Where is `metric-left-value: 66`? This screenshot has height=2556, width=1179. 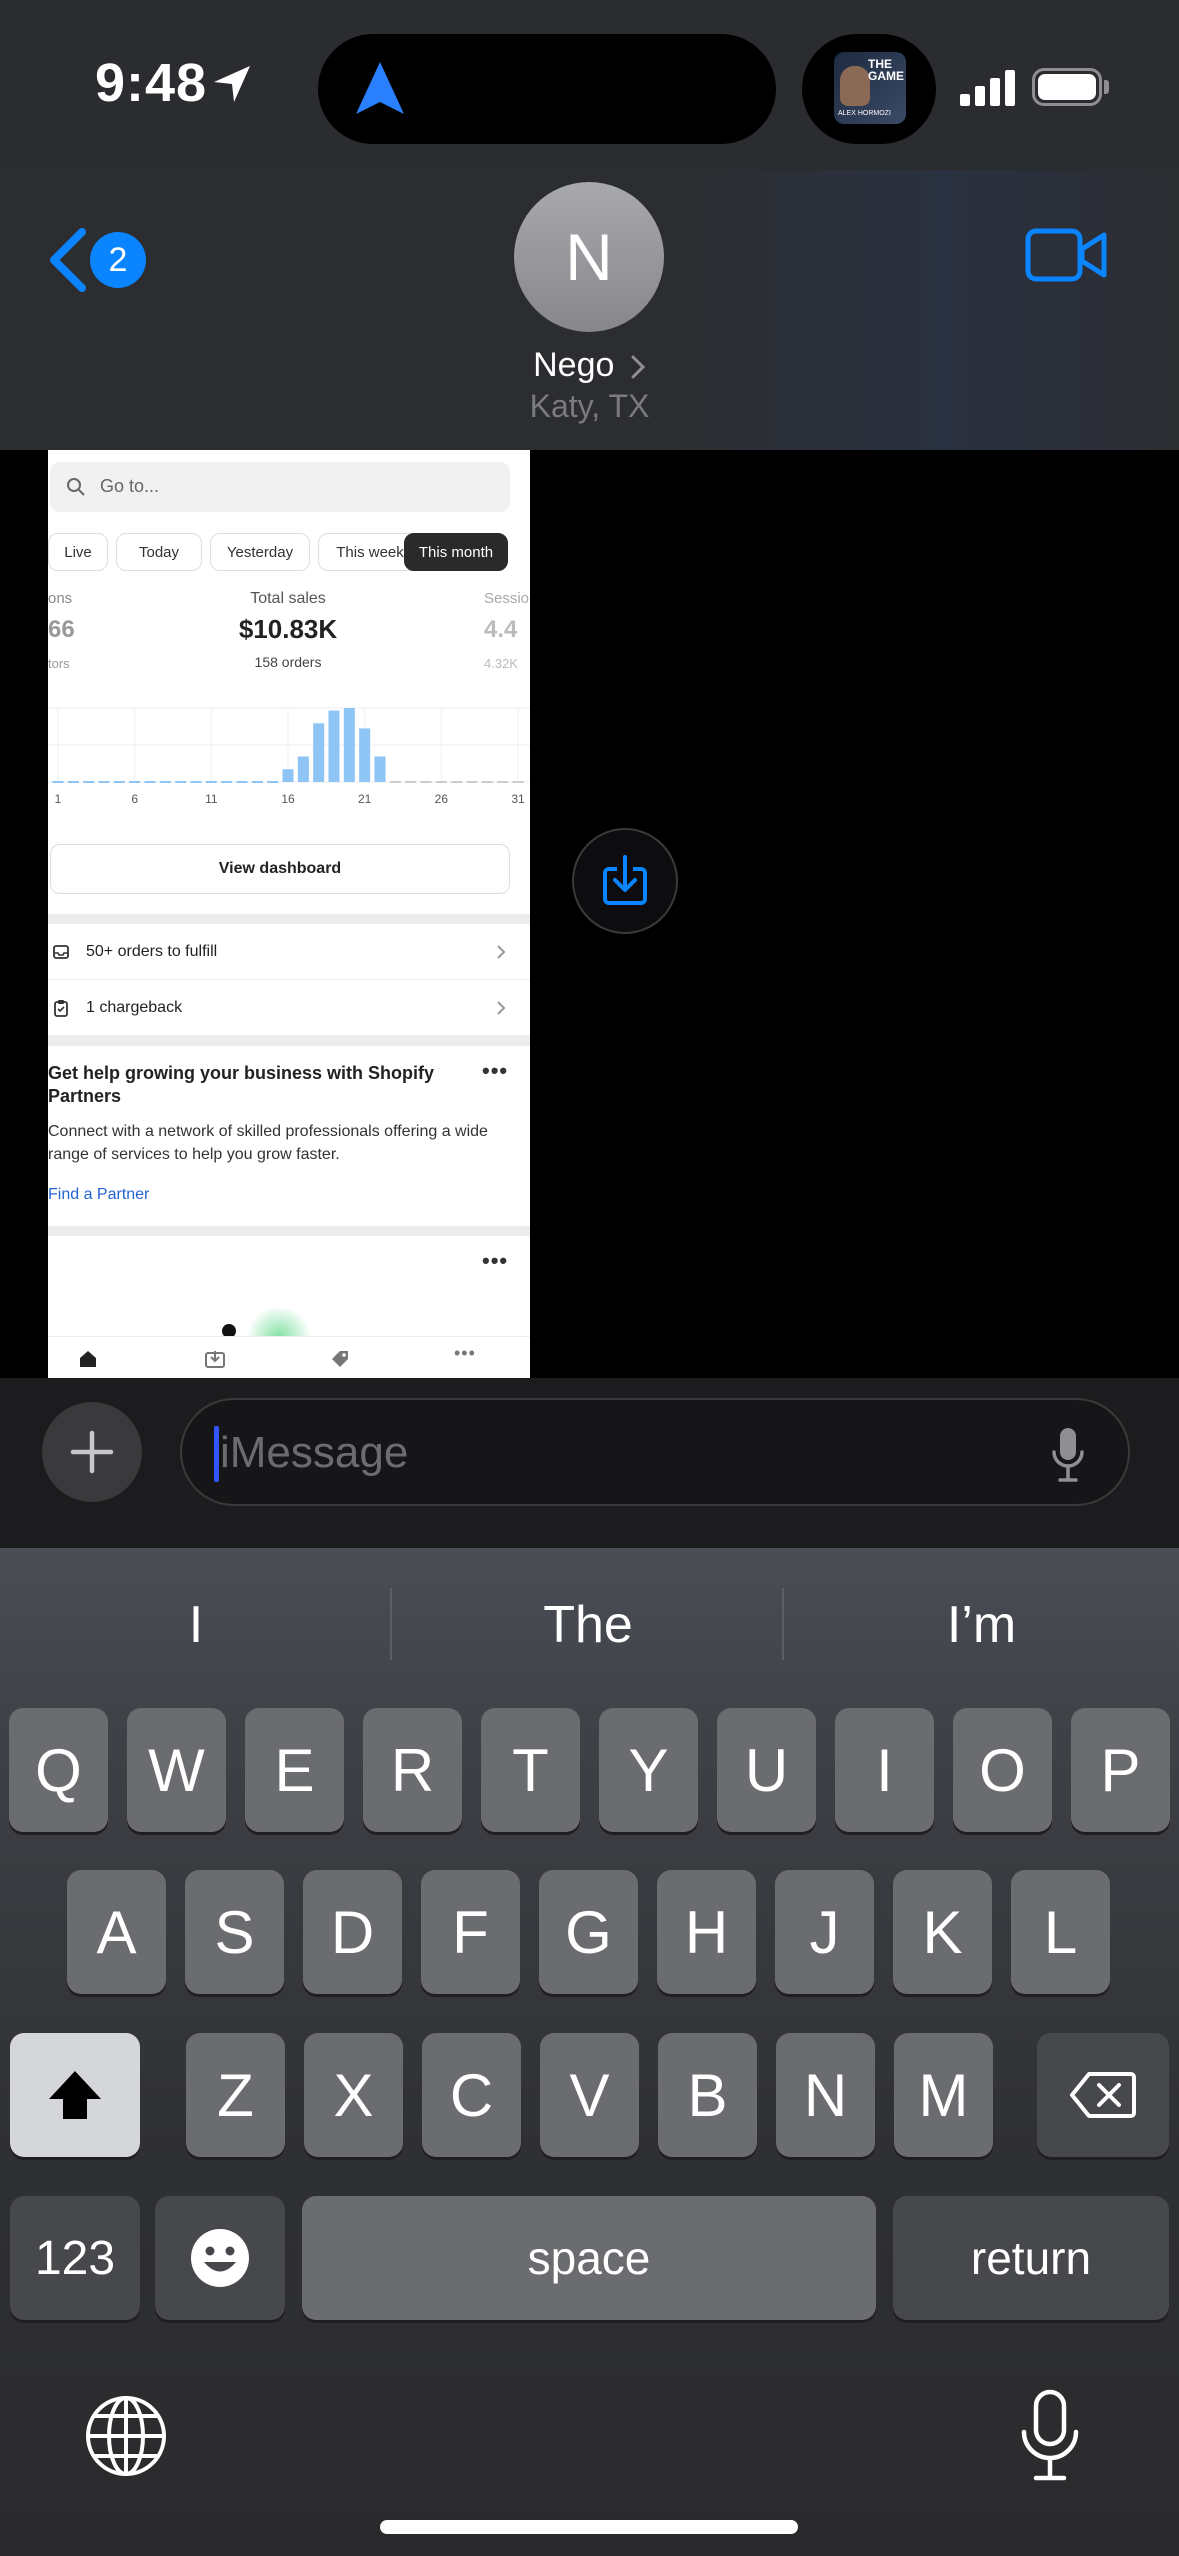 metric-left-value: 66 is located at coordinates (61, 629).